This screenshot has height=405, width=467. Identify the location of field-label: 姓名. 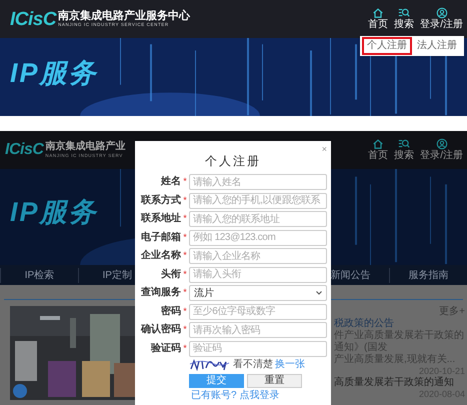
(170, 182).